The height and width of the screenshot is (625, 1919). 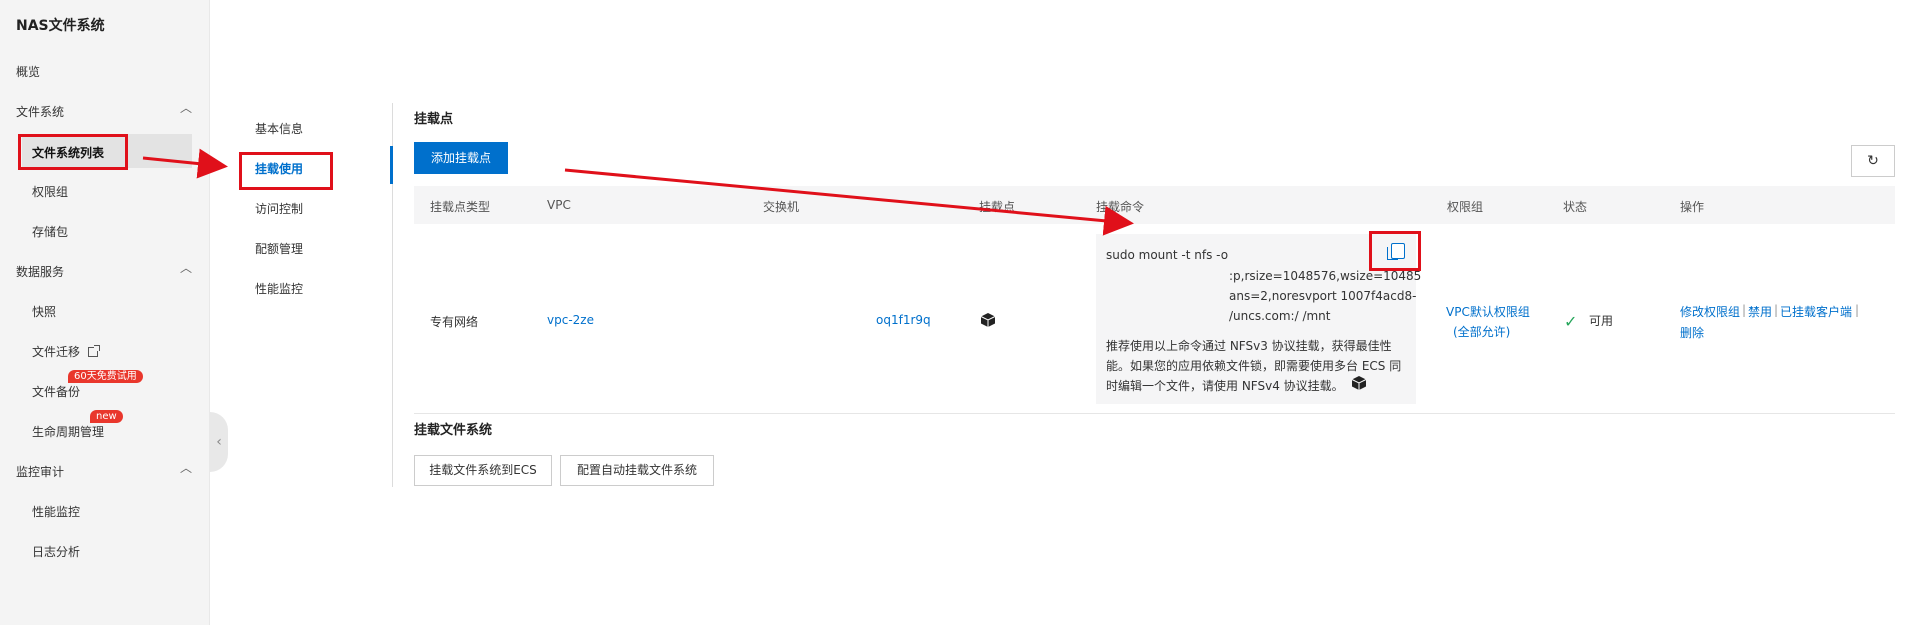 What do you see at coordinates (638, 192) in the screenshot?
I see `annotation-arrows` at bounding box center [638, 192].